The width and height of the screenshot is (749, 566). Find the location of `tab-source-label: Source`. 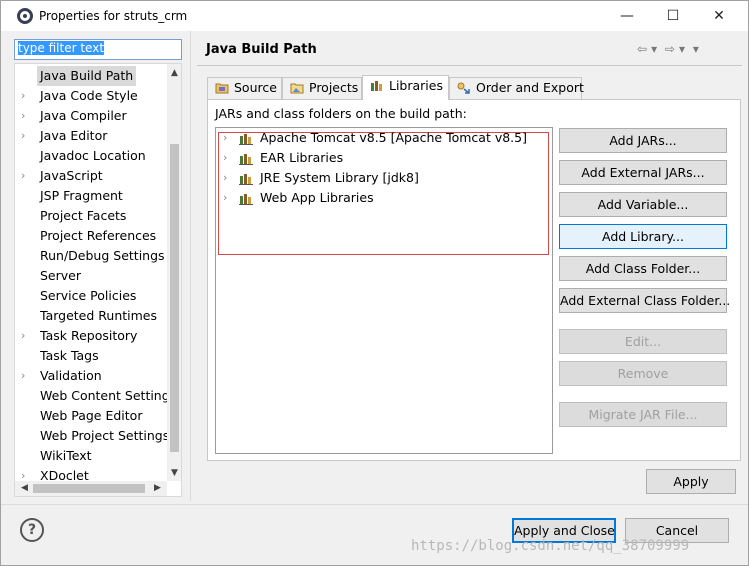

tab-source-label: Source is located at coordinates (255, 87).